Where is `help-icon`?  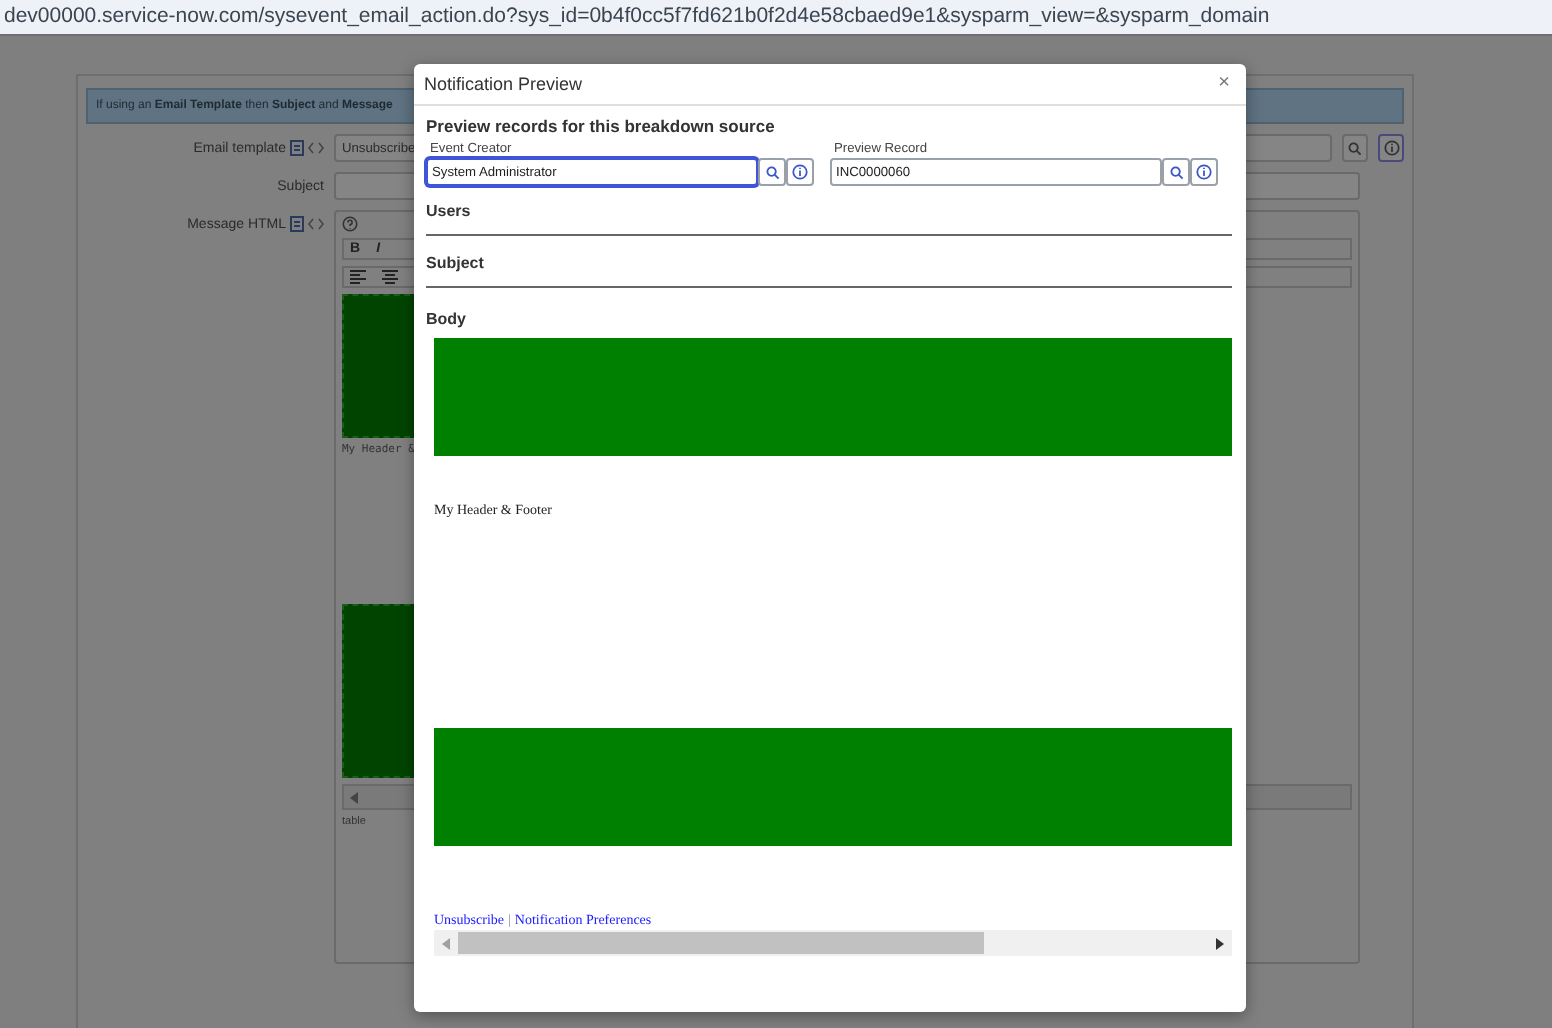 help-icon is located at coordinates (350, 224).